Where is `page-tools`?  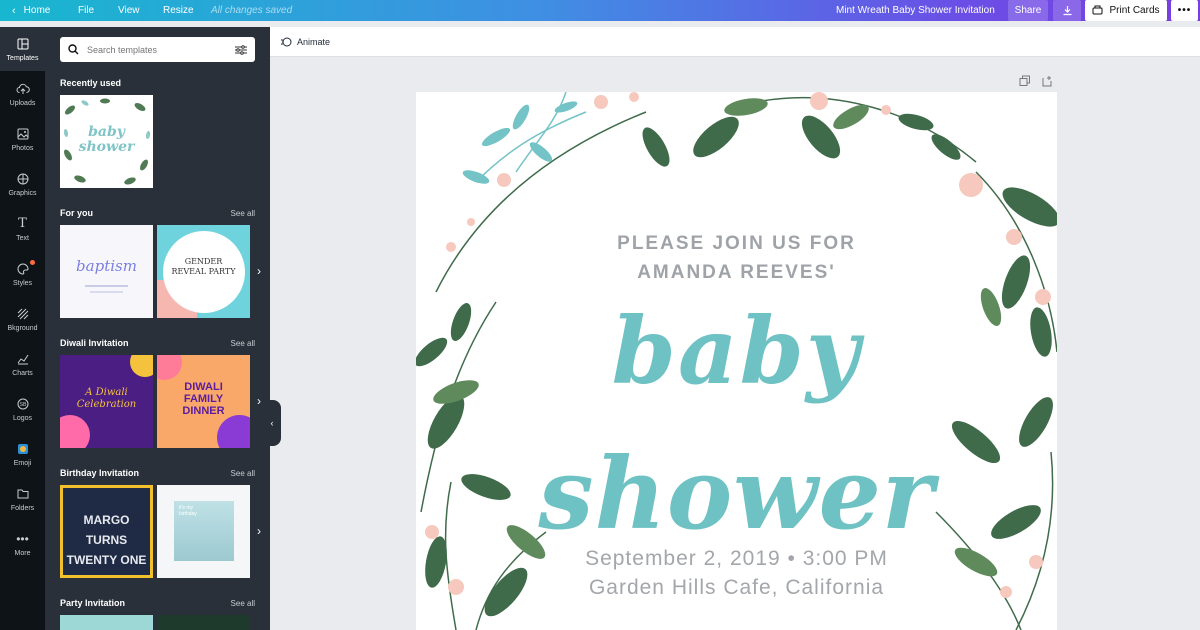 page-tools is located at coordinates (1036, 80).